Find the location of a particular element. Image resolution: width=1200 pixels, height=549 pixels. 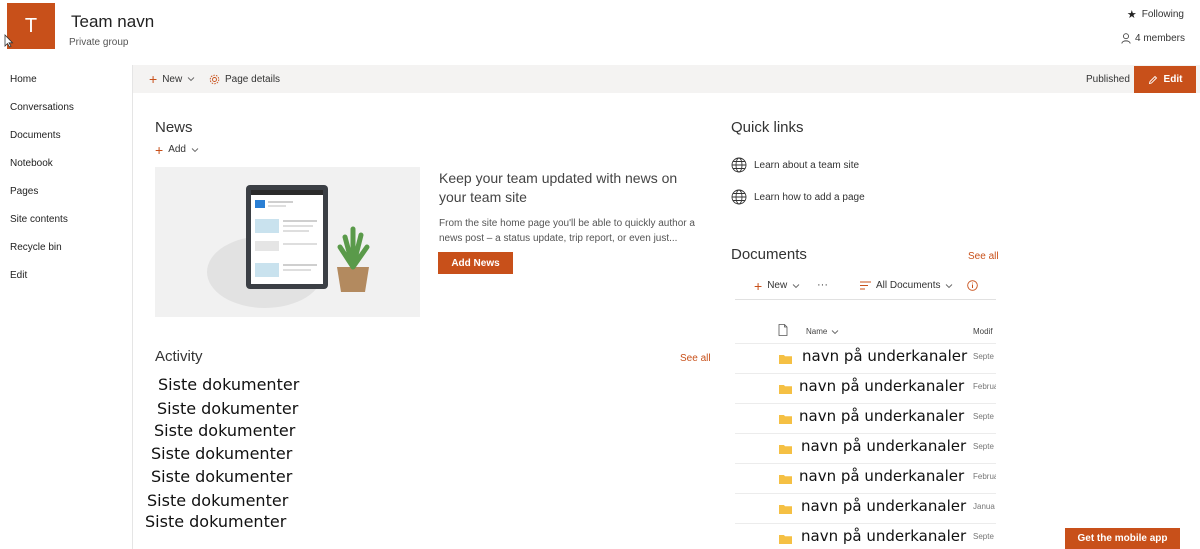

pencil-icon is located at coordinates (1152, 79).